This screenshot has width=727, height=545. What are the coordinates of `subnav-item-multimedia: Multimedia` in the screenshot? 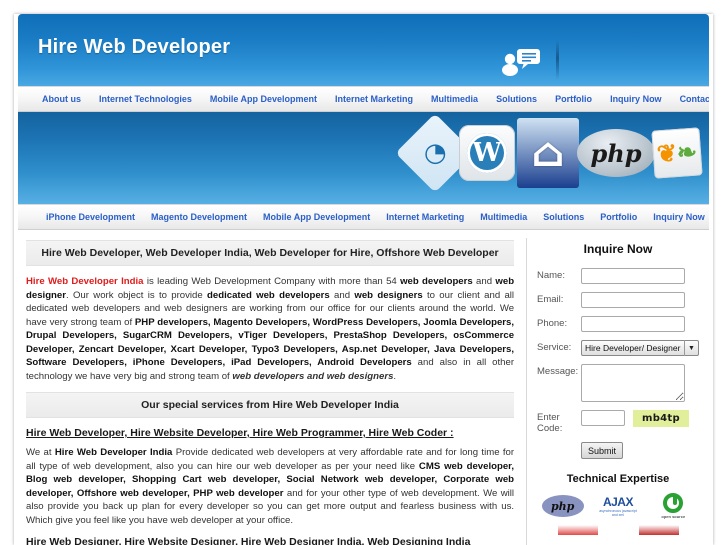 It's located at (503, 217).